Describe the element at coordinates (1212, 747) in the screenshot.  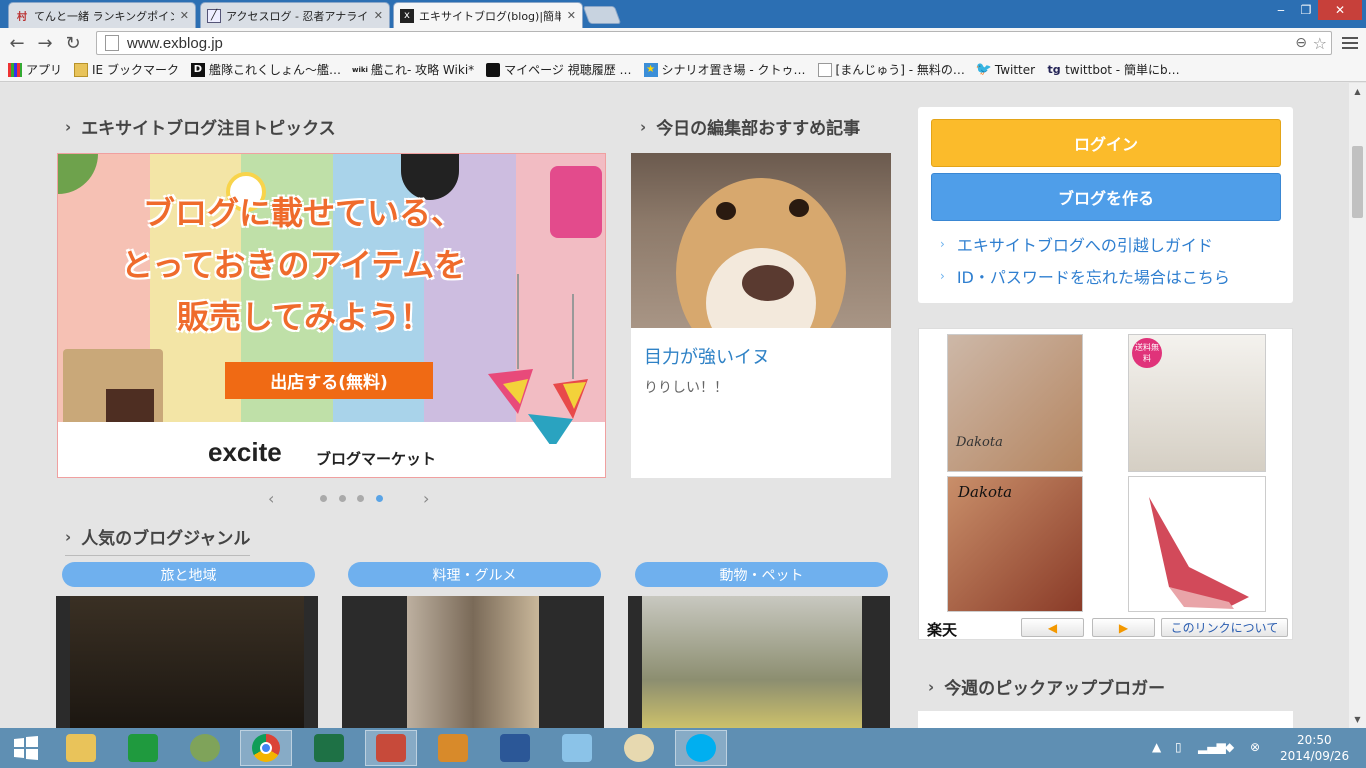
I see `network-signal-icon: ▂▄▆` at that location.